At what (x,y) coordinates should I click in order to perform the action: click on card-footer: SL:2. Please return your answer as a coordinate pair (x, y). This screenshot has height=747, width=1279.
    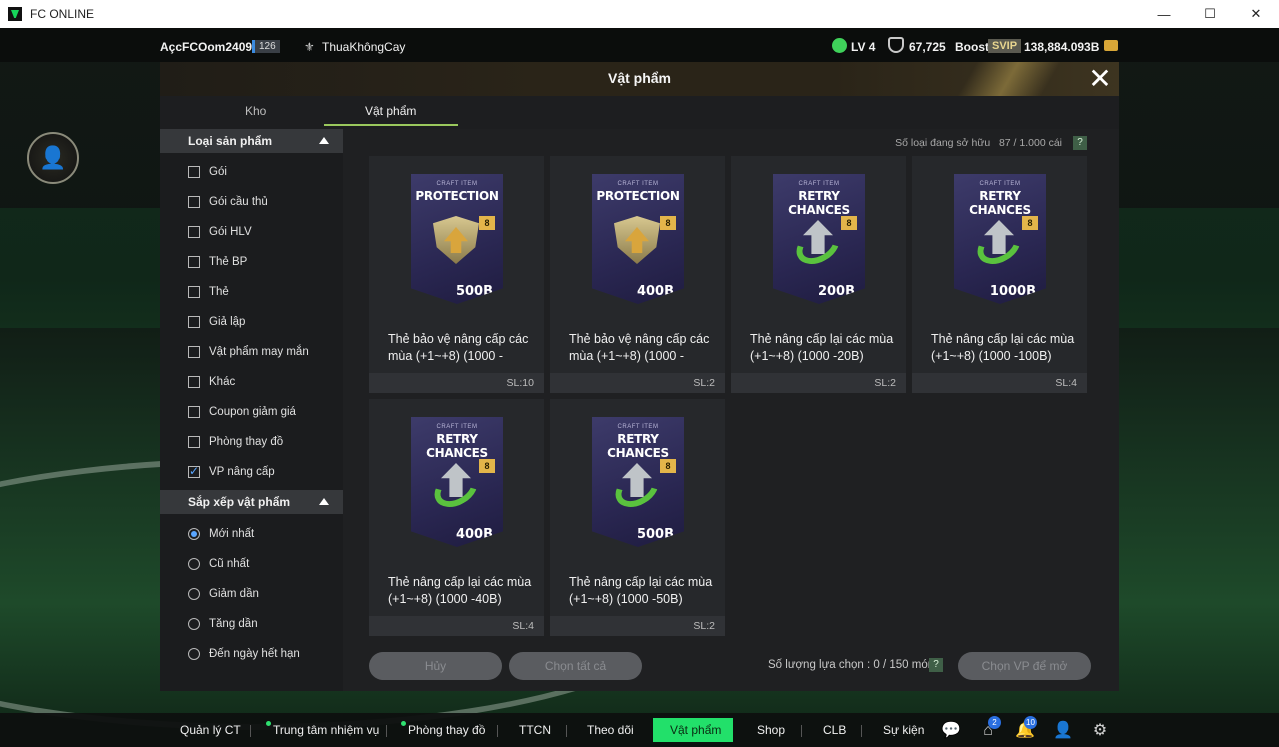
    Looking at the image, I should click on (818, 383).